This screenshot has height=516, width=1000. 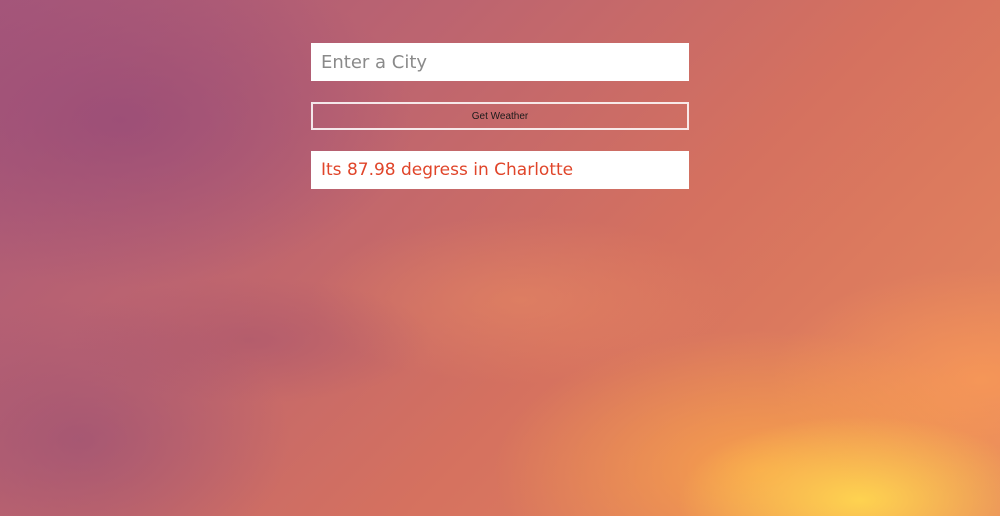 I want to click on get-weather-button: Get Weather, so click(x=500, y=116).